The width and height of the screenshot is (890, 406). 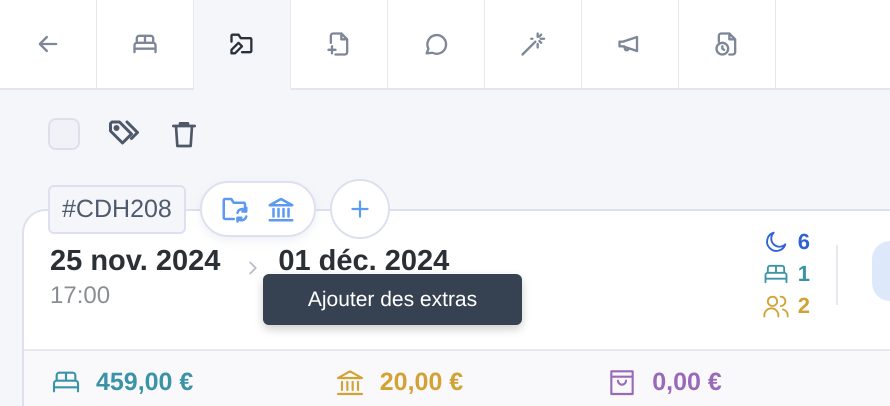 What do you see at coordinates (392, 299) in the screenshot?
I see `tooltip: Ajouter des extras` at bounding box center [392, 299].